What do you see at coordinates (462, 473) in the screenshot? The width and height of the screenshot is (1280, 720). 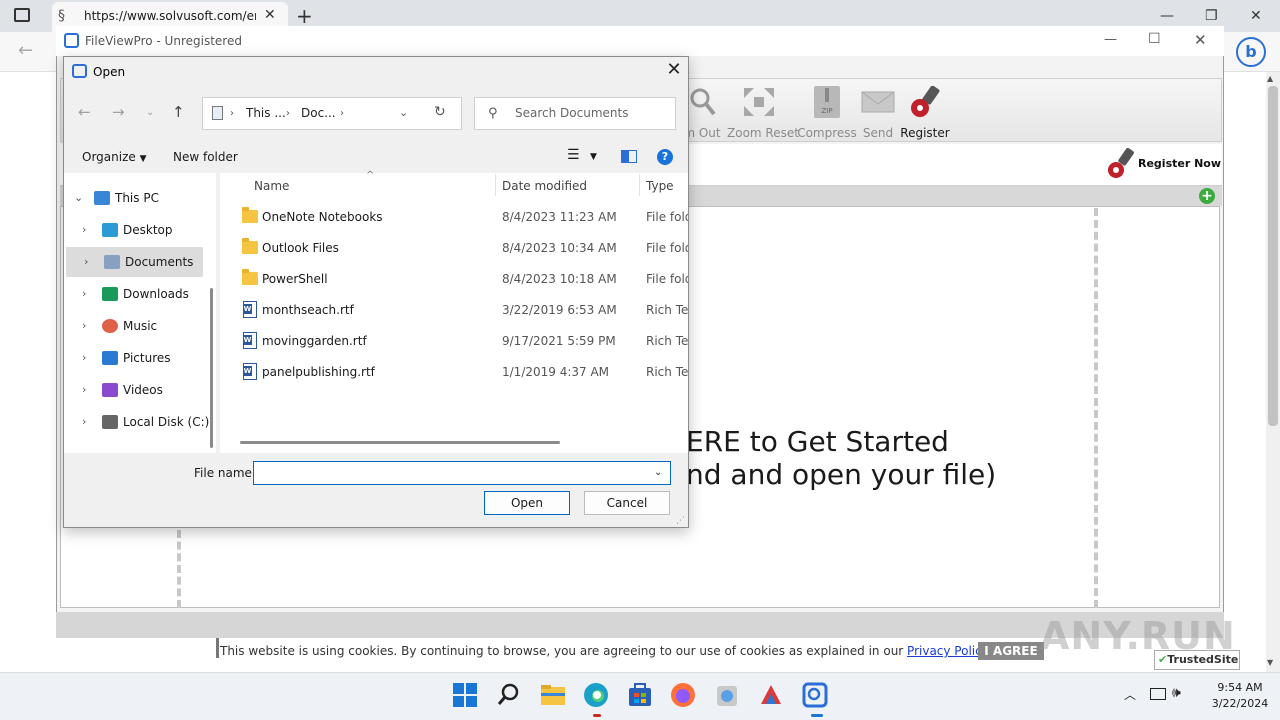 I see `file-name-input` at bounding box center [462, 473].